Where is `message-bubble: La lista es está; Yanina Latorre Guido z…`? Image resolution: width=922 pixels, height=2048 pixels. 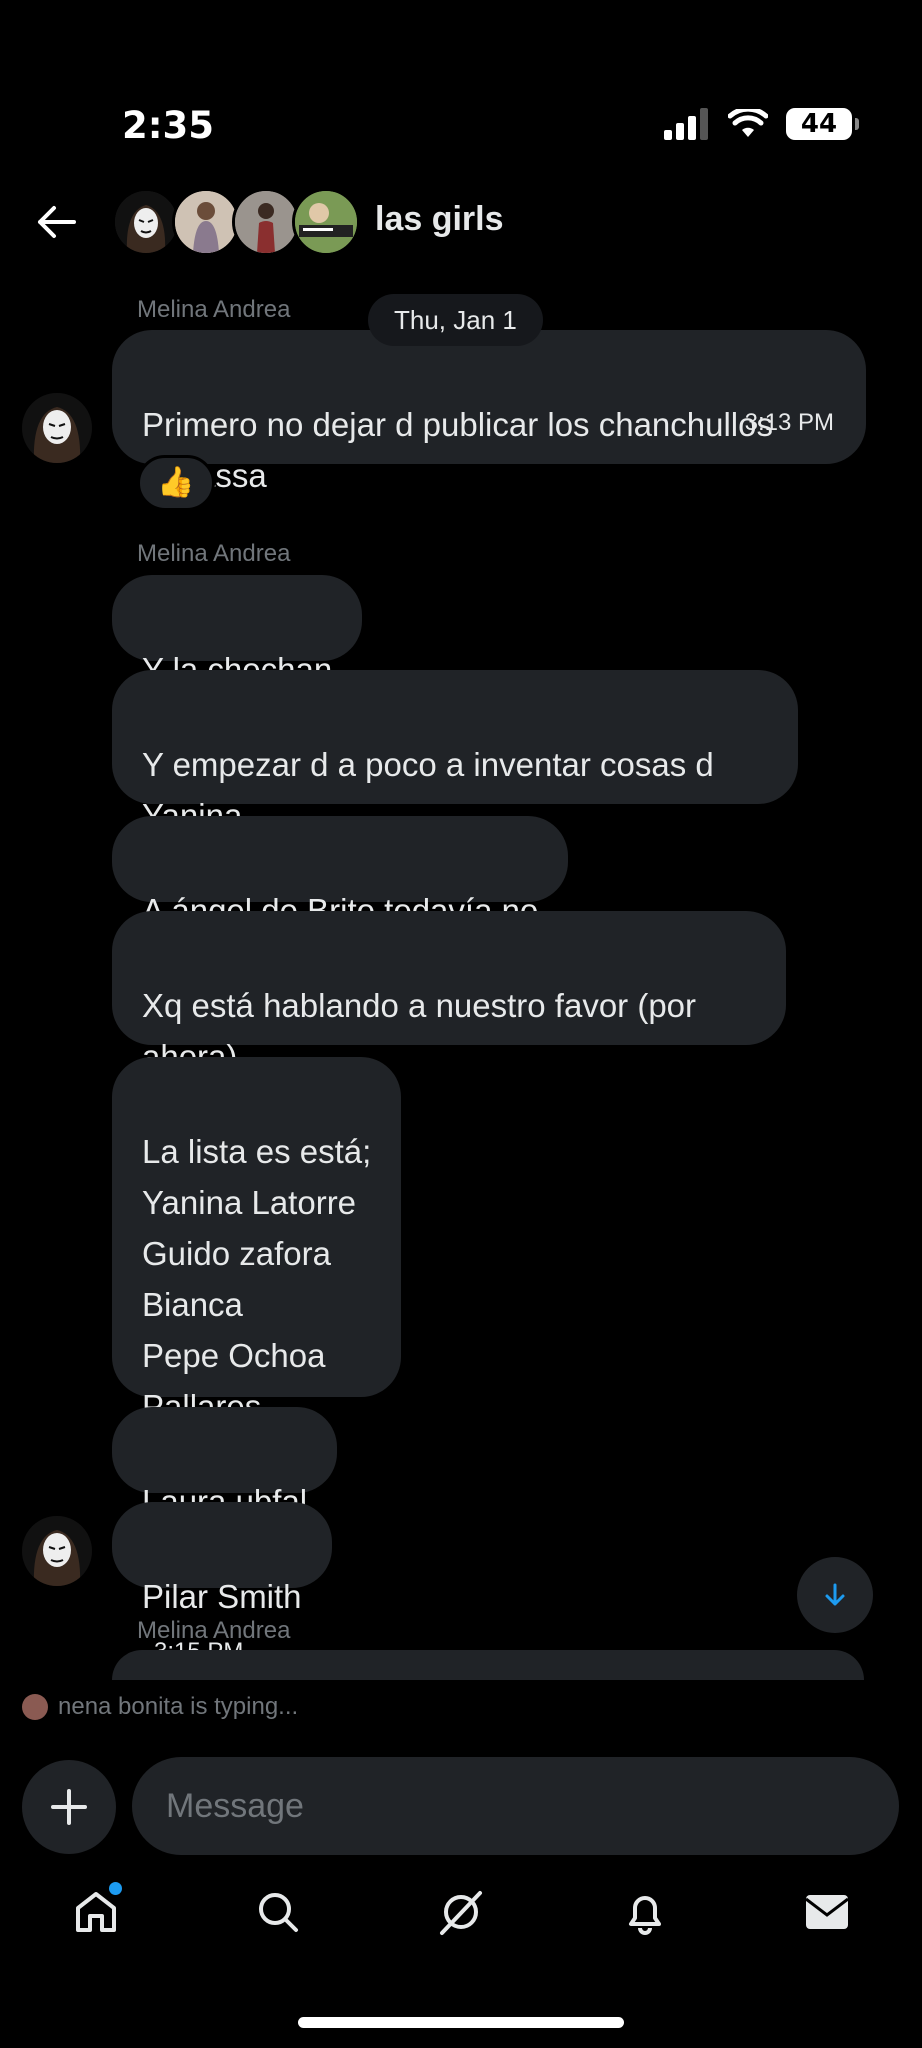
message-bubble: La lista es está; Yanina Latorre Guido z… is located at coordinates (257, 1241).